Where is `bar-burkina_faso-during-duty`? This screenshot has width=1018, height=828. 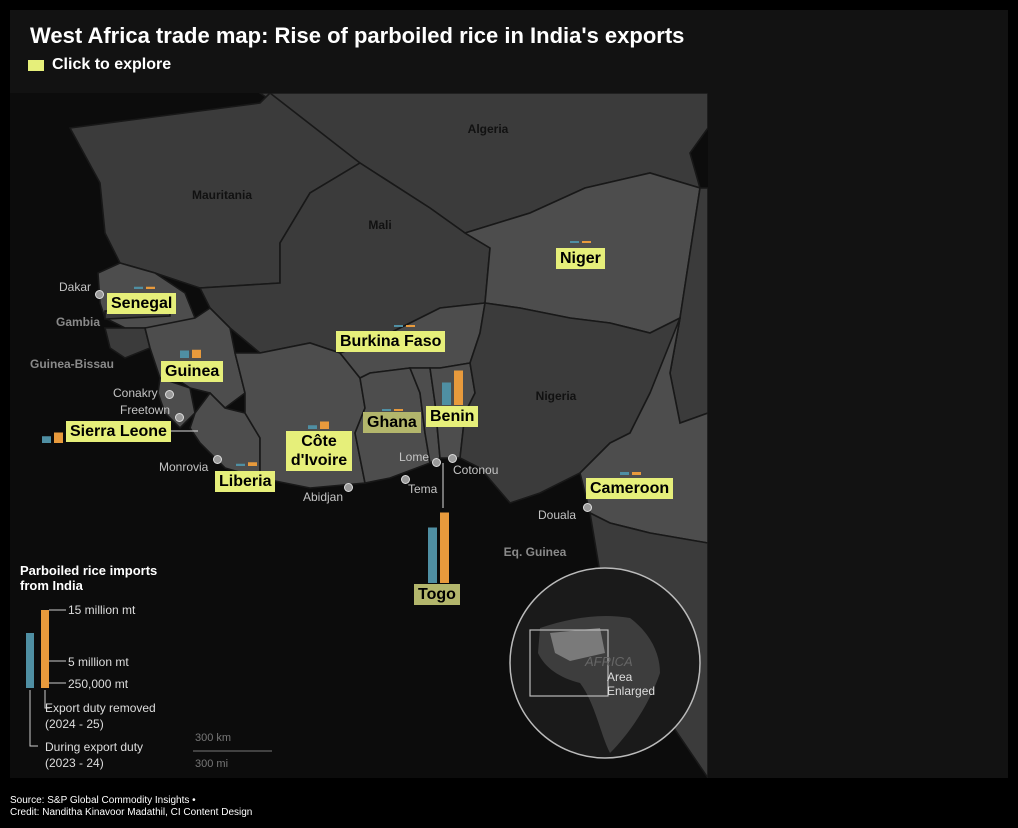
bar-burkina_faso-during-duty is located at coordinates (398, 326).